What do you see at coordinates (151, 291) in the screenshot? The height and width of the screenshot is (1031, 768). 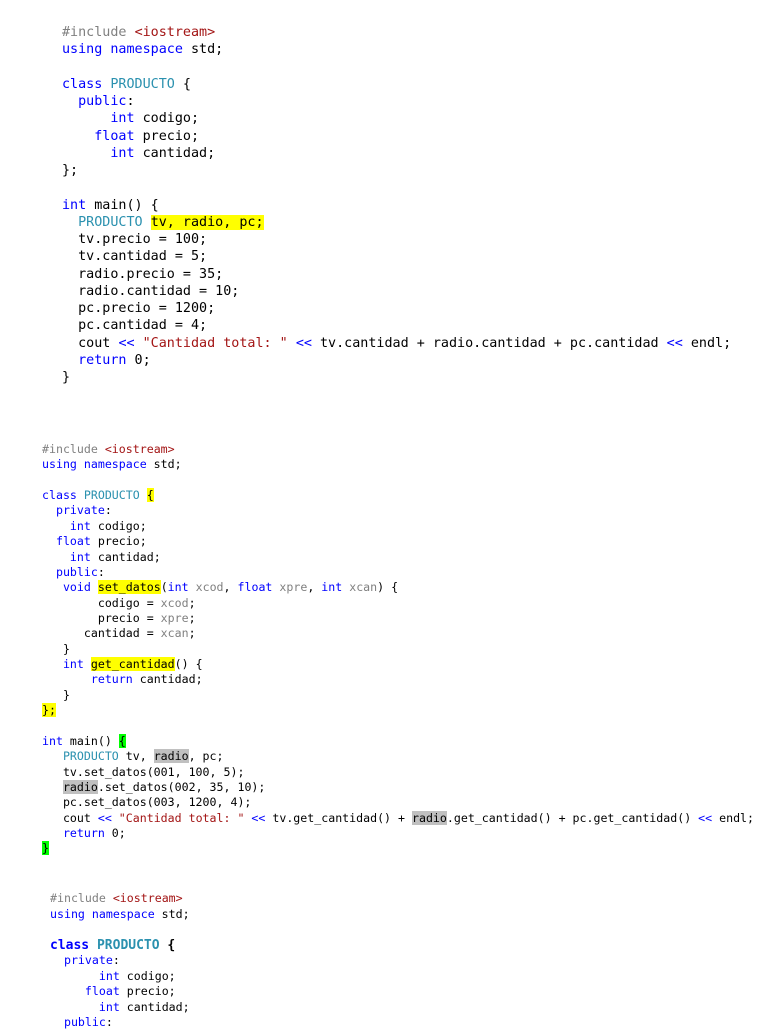 I see `code-token-plain: radio.cantidad = 10;` at bounding box center [151, 291].